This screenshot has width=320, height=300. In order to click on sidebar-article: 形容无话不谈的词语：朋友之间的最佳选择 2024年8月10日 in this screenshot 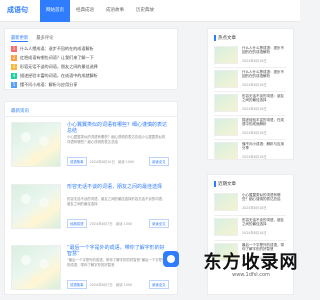, I will do `click(250, 104)`.